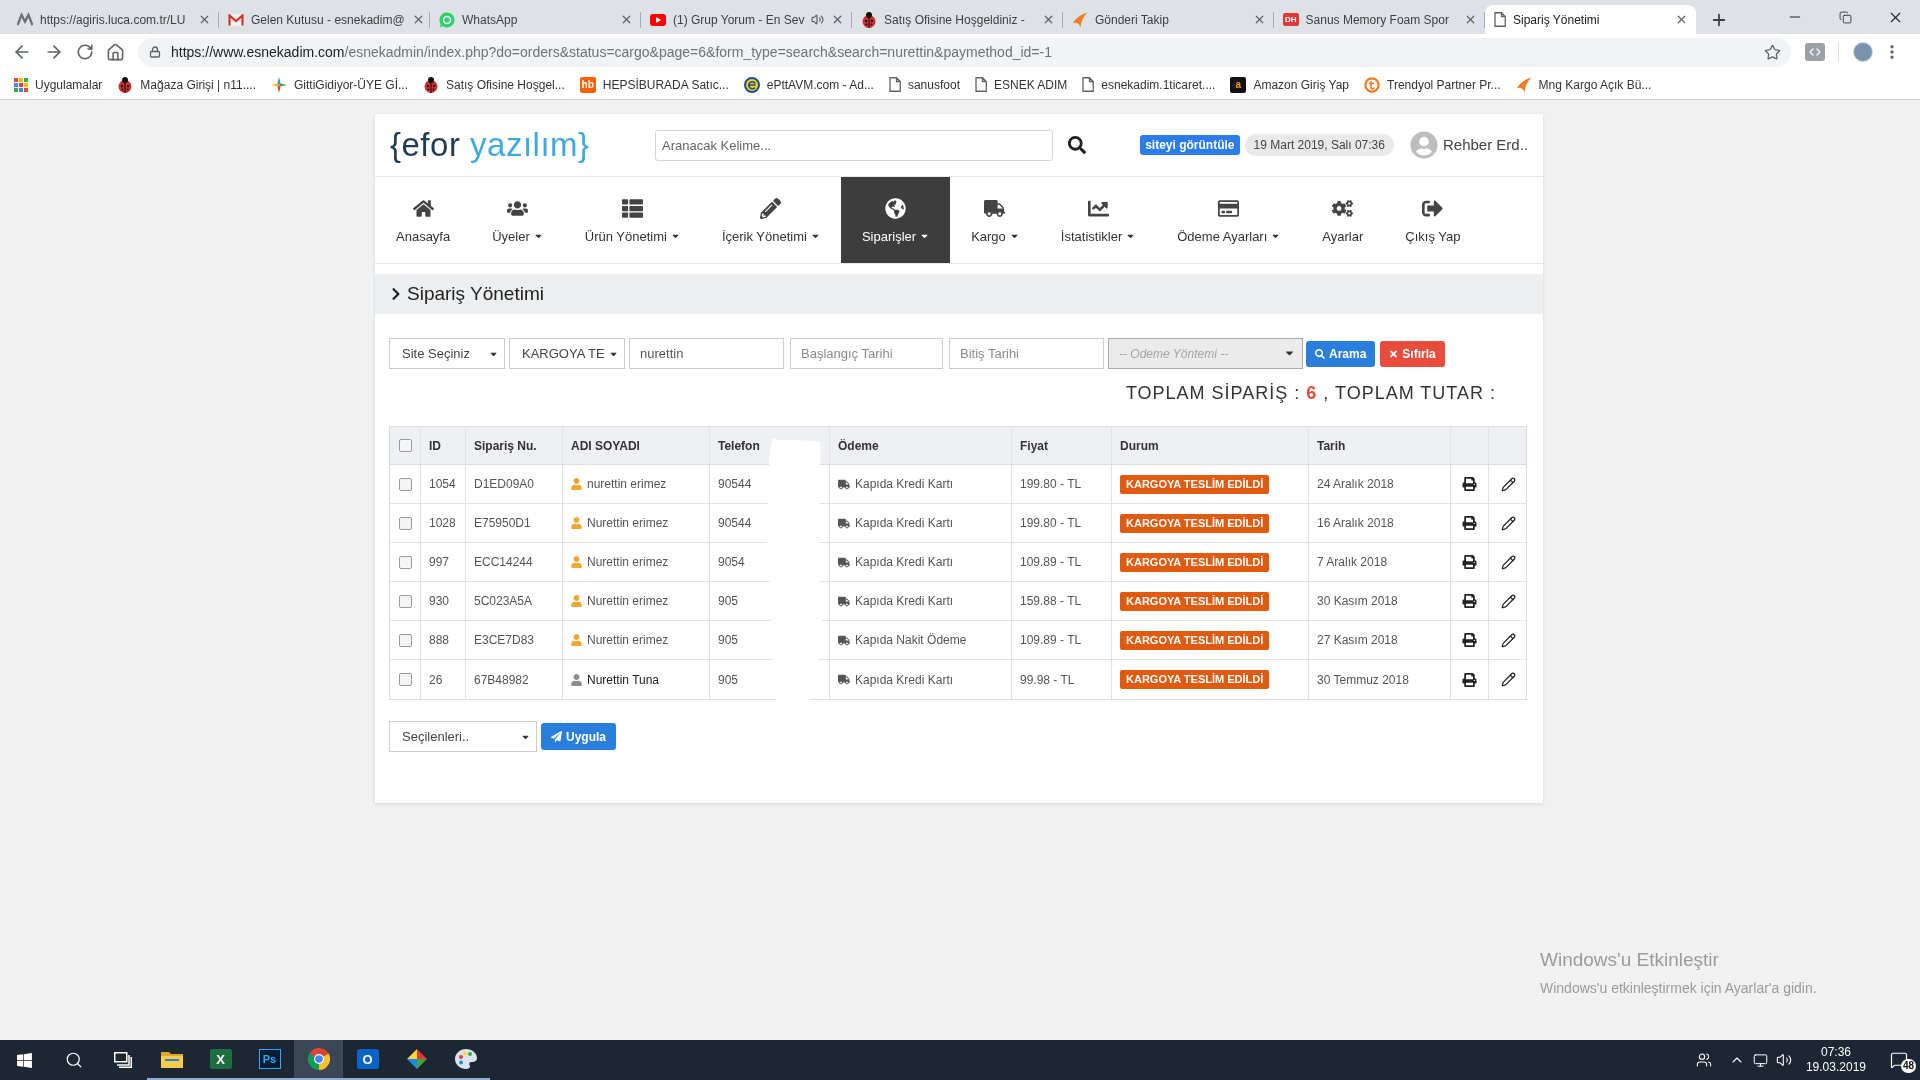  What do you see at coordinates (866, 353) in the screenshot?
I see `start-date-field: Başlangıç Tarihi` at bounding box center [866, 353].